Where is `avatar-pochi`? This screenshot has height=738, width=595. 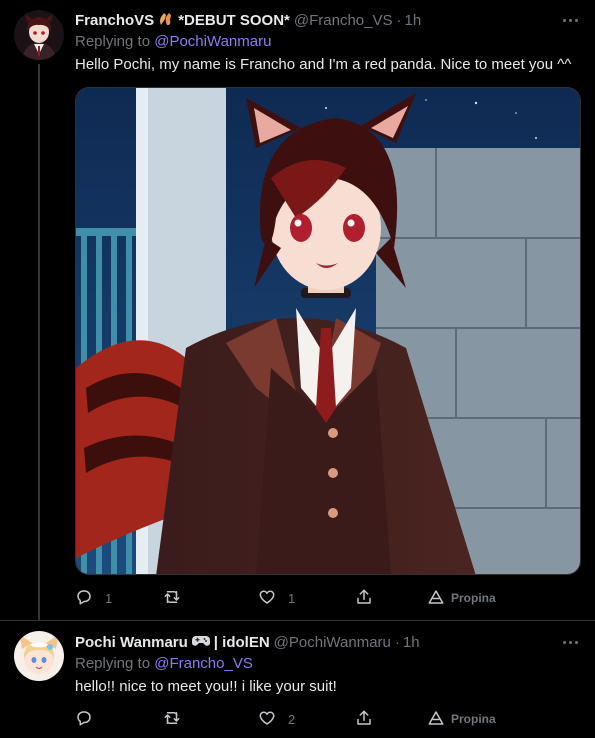 avatar-pochi is located at coordinates (39, 656).